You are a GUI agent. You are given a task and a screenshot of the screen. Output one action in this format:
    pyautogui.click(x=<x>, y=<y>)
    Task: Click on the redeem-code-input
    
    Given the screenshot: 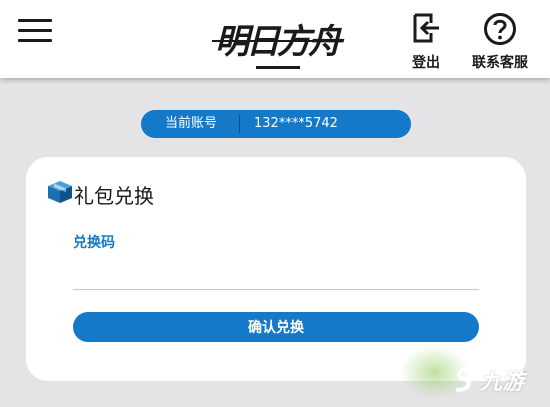 What is the action you would take?
    pyautogui.click(x=276, y=272)
    